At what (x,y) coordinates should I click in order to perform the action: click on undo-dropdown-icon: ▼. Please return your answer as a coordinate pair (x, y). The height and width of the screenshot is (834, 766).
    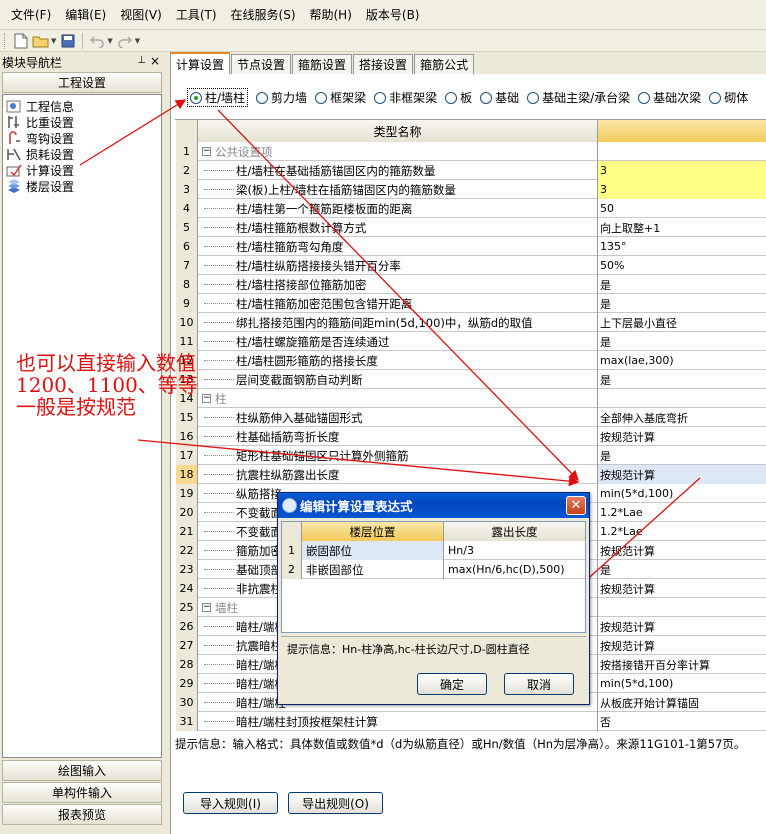
    Looking at the image, I should click on (109, 41).